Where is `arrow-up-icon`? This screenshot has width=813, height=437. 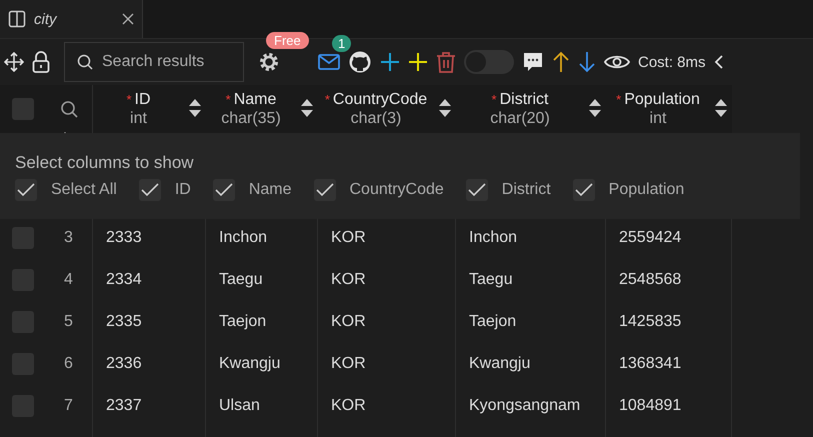 arrow-up-icon is located at coordinates (561, 62).